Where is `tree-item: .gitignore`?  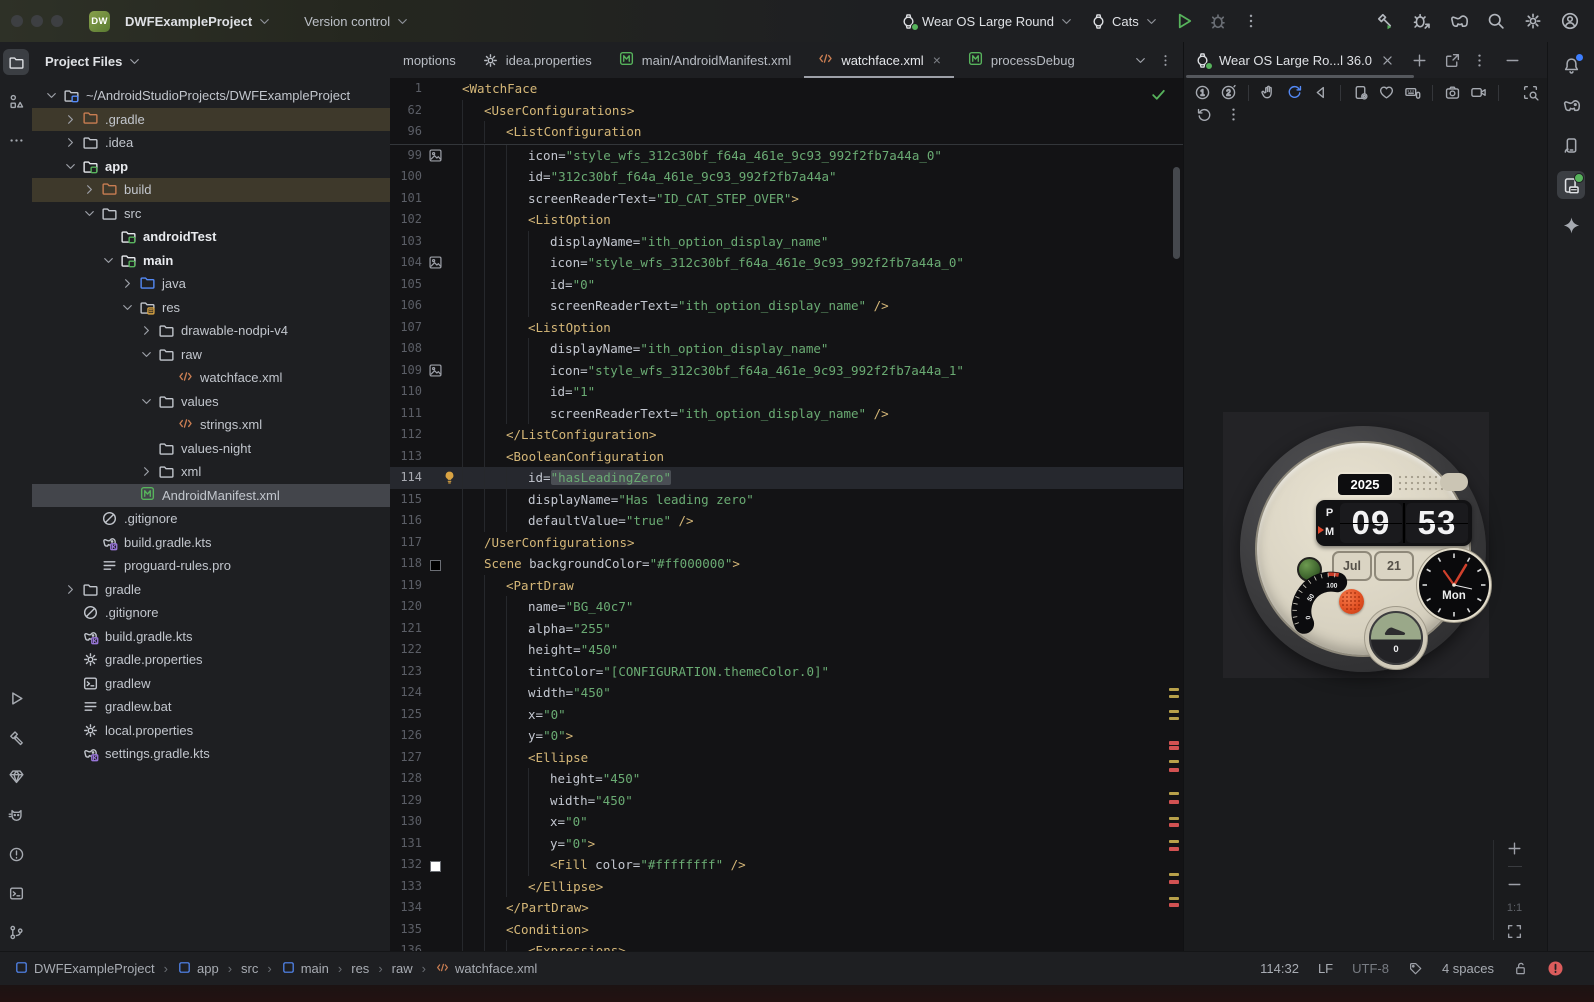
tree-item: .gitignore is located at coordinates (211, 613).